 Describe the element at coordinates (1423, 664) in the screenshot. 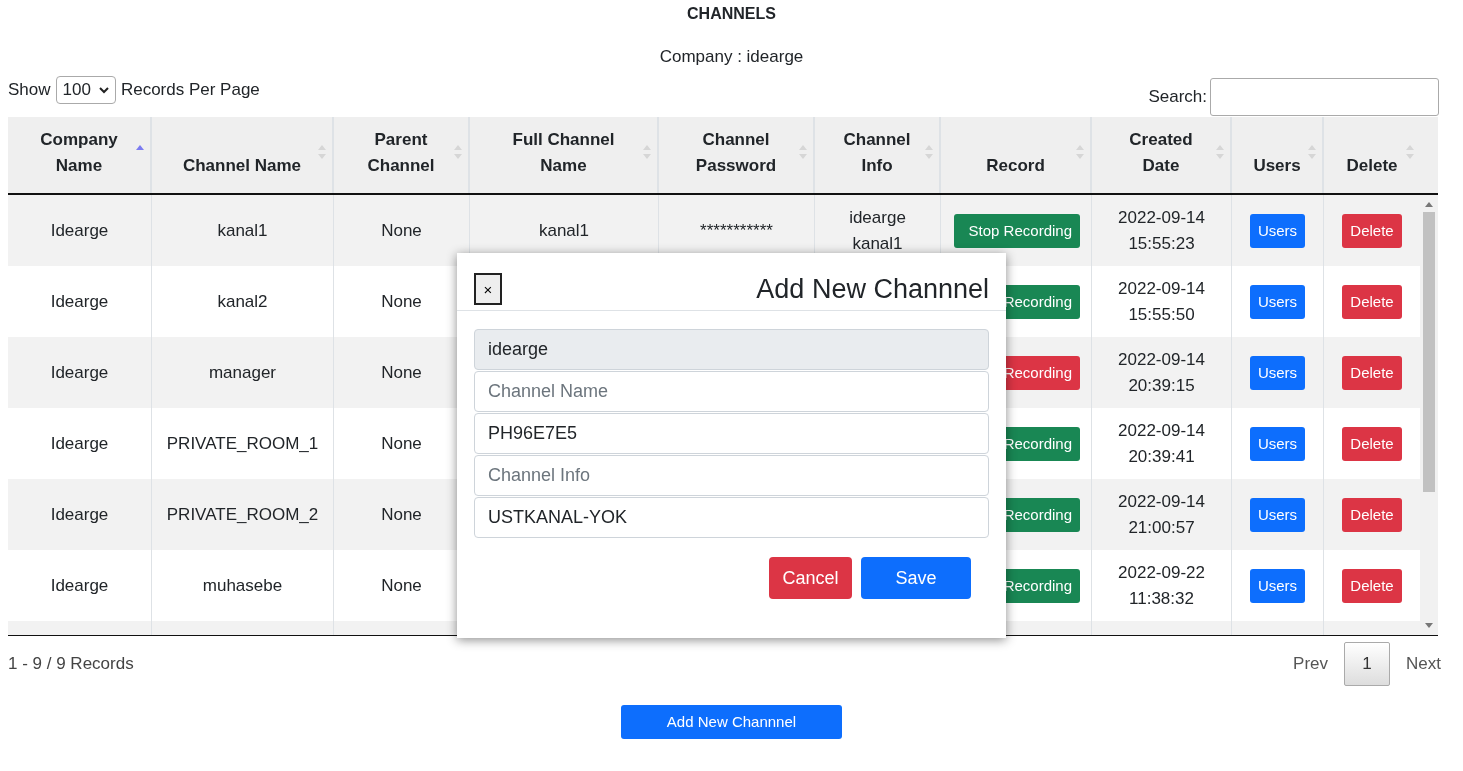

I see `next-link: Next` at that location.